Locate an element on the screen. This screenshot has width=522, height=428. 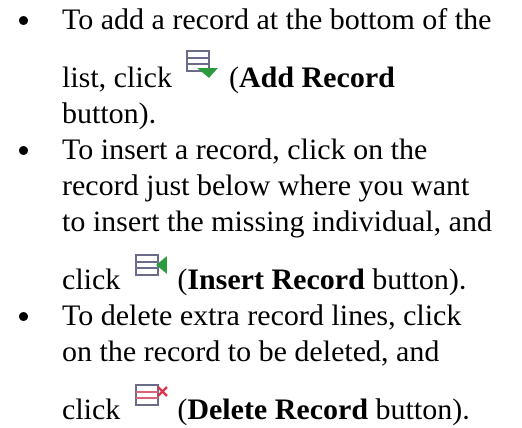
insert-record-button-name: Insert Record is located at coordinates (276, 279).